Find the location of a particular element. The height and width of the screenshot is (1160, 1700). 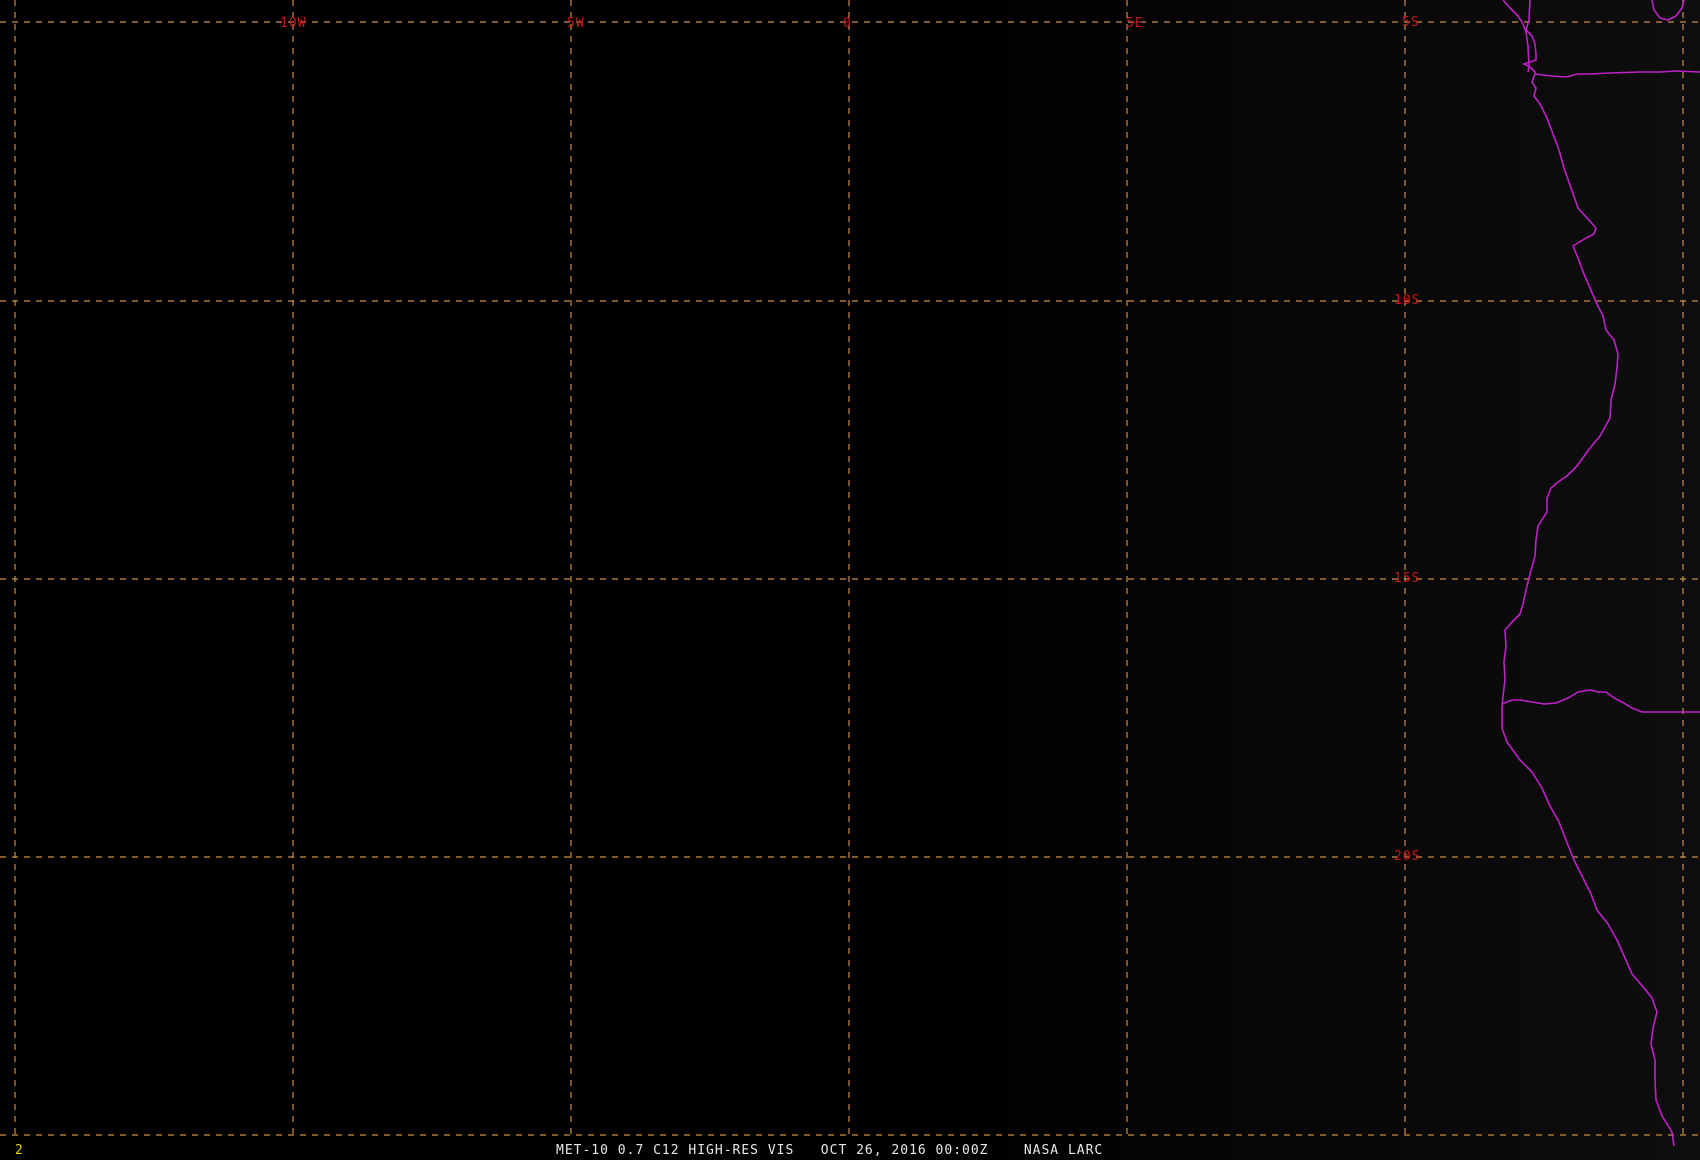

latitude-label-5s: 5S is located at coordinates (1411, 22).